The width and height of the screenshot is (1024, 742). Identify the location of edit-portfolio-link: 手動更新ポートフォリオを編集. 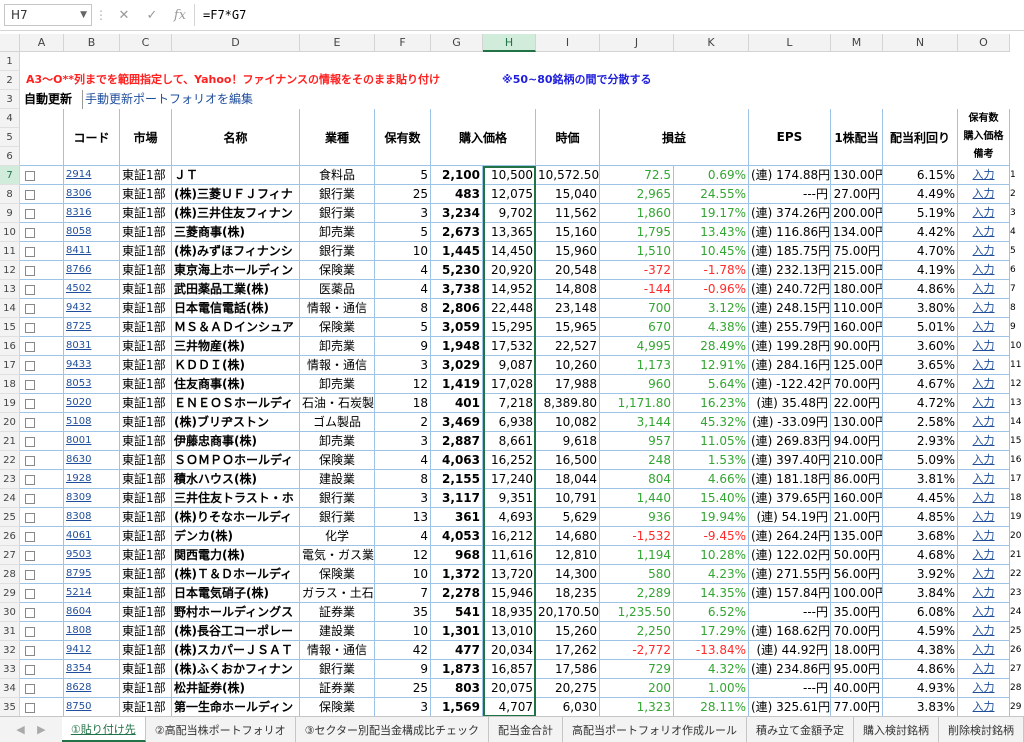
(182, 99).